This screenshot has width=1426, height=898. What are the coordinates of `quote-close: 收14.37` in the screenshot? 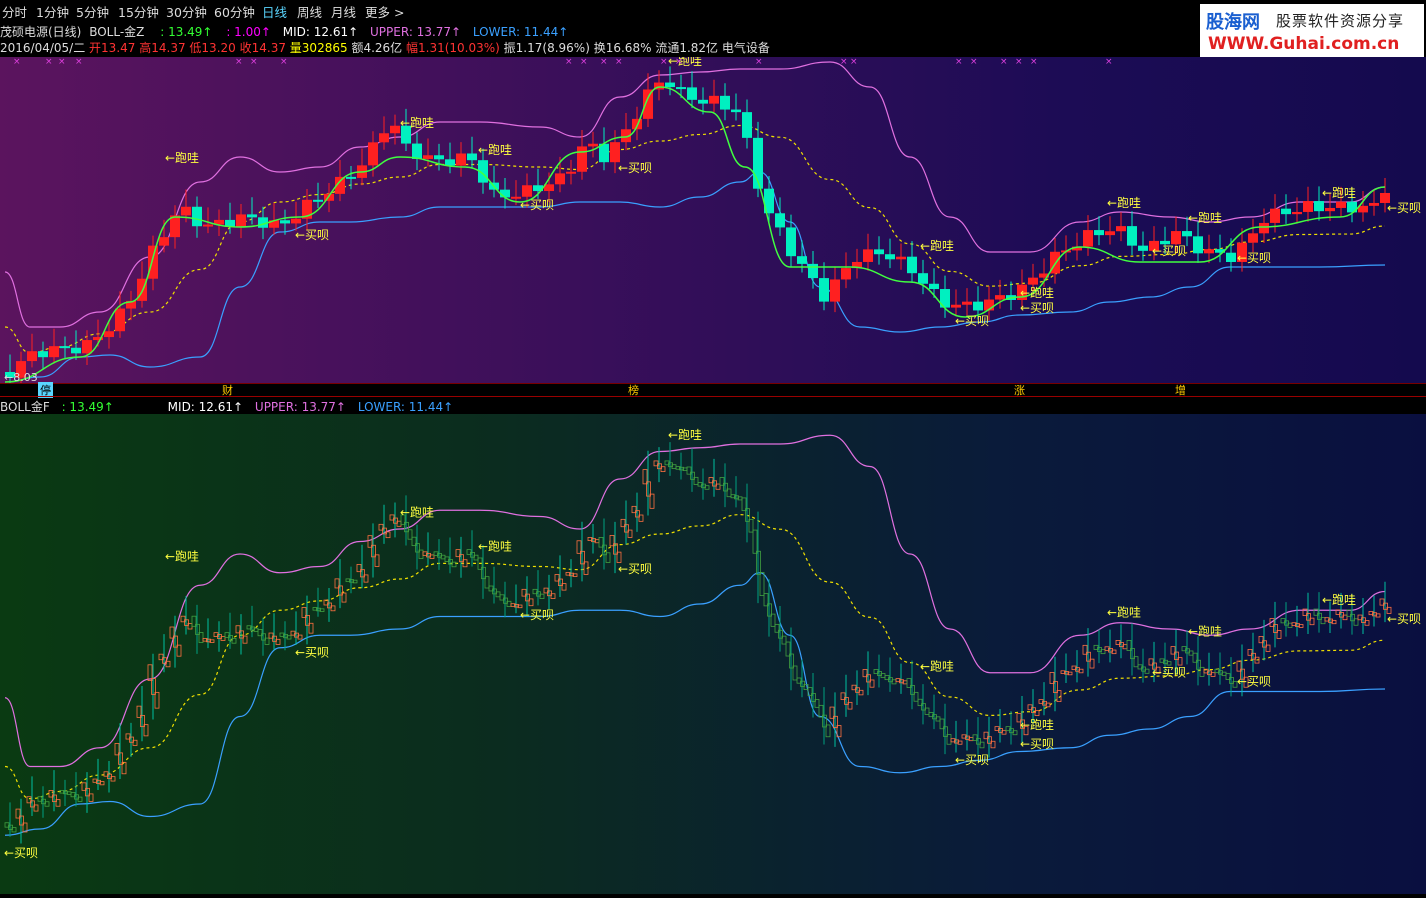 It's located at (262, 48).